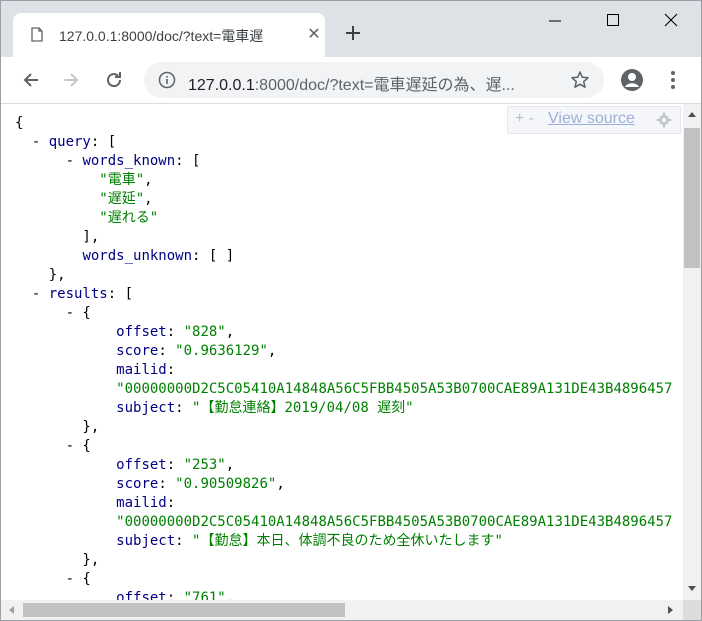 Image resolution: width=702 pixels, height=621 pixels. I want to click on more-menu-icon, so click(673, 80).